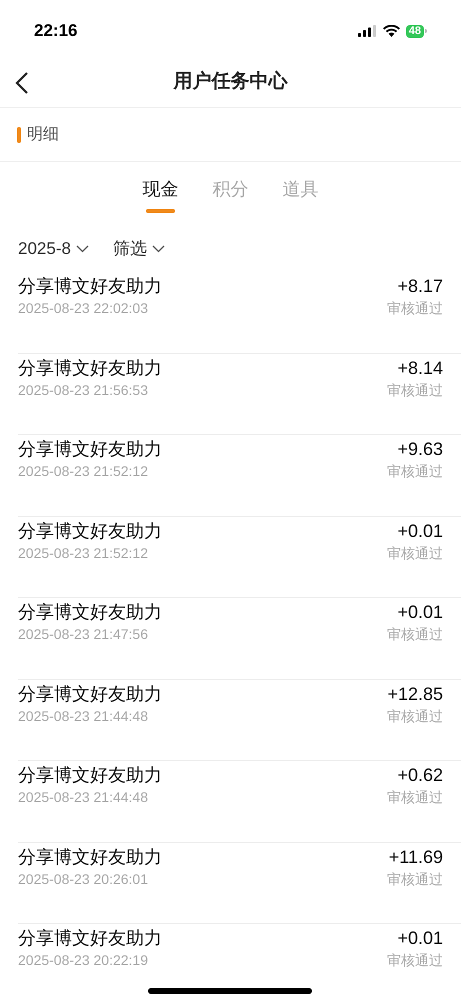 This screenshot has height=1000, width=461. What do you see at coordinates (391, 31) in the screenshot?
I see `wifi-icon` at bounding box center [391, 31].